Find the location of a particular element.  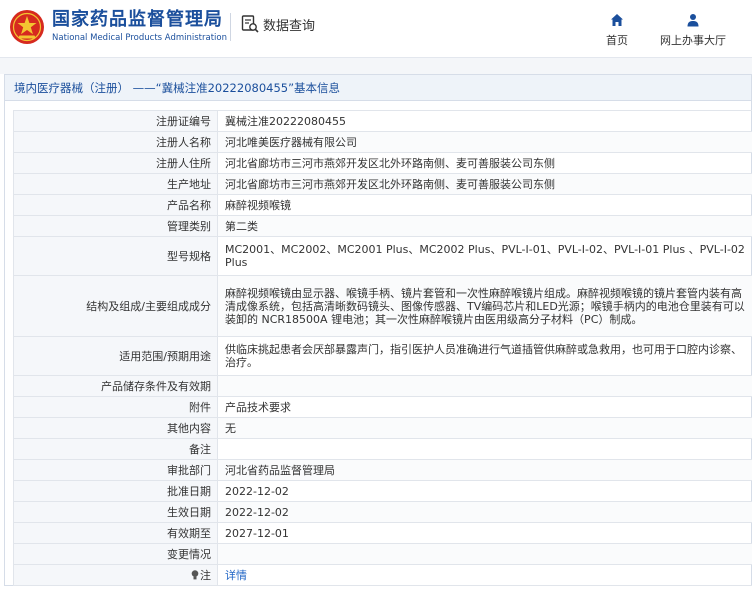

field-label-text: 结构及组成/主要组成成分 is located at coordinates (148, 306).